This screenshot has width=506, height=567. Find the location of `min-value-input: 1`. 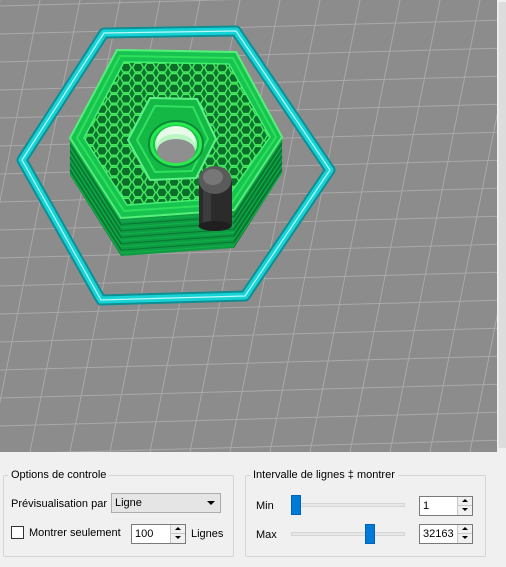

min-value-input: 1 is located at coordinates (446, 506).